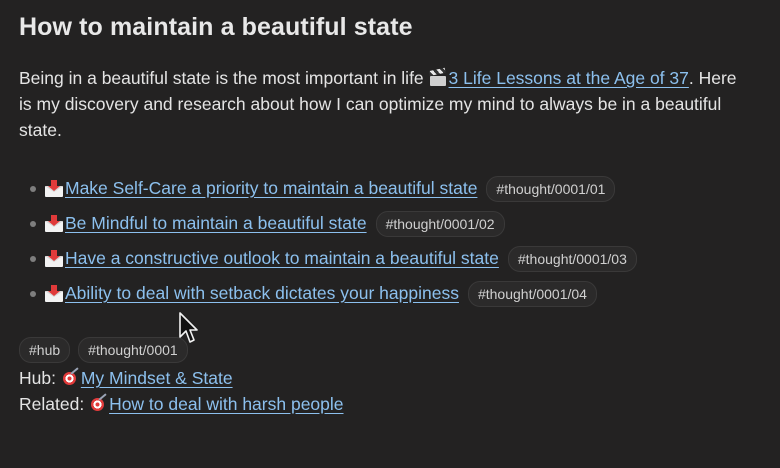 The image size is (780, 468). I want to click on thought-tag: #thought/0001/03, so click(572, 258).